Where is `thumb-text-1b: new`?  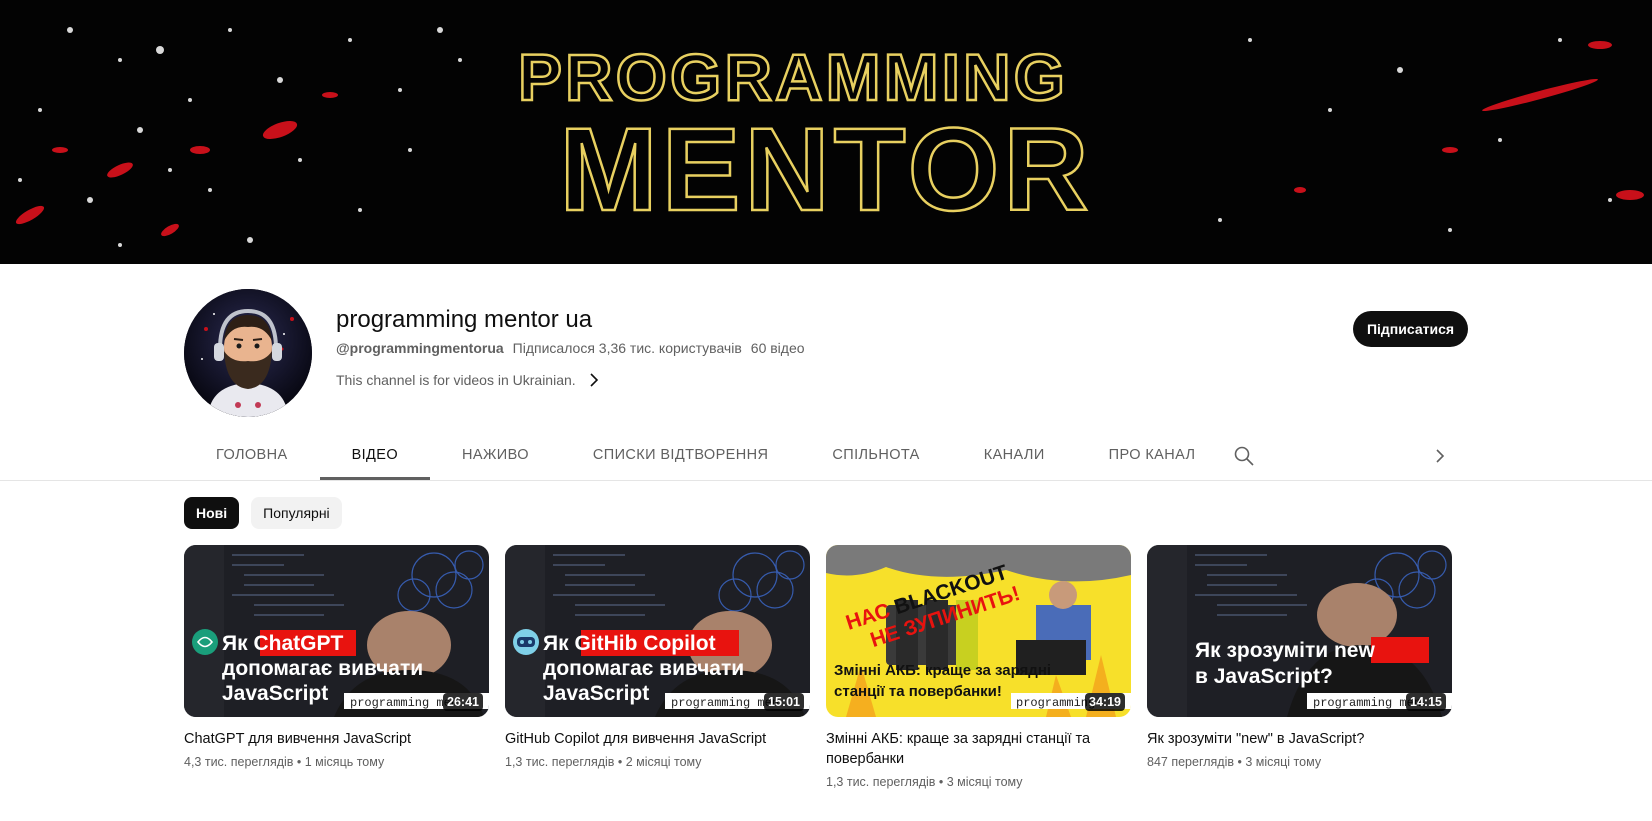
thumb-text-1b: new is located at coordinates (1355, 650).